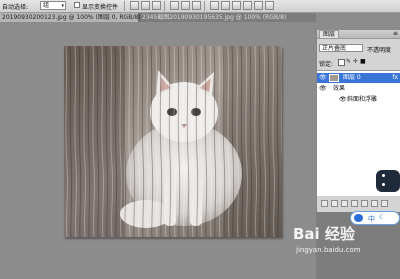  Describe the element at coordinates (334, 78) in the screenshot. I see `layer-thumbnail` at that location.